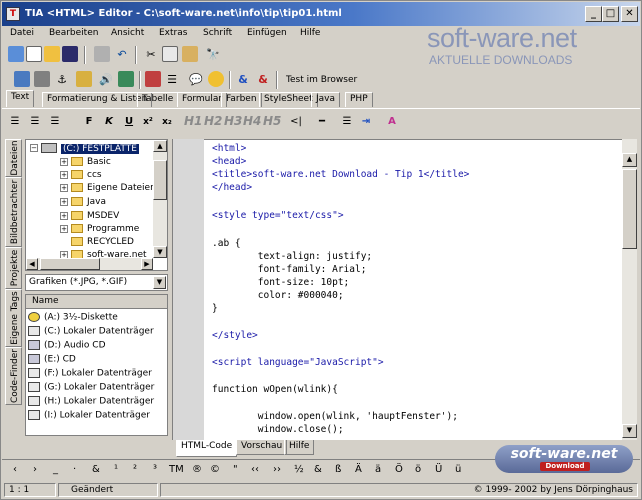 This screenshot has width=642, height=500. What do you see at coordinates (170, 54) in the screenshot?
I see `copy-icon` at bounding box center [170, 54].